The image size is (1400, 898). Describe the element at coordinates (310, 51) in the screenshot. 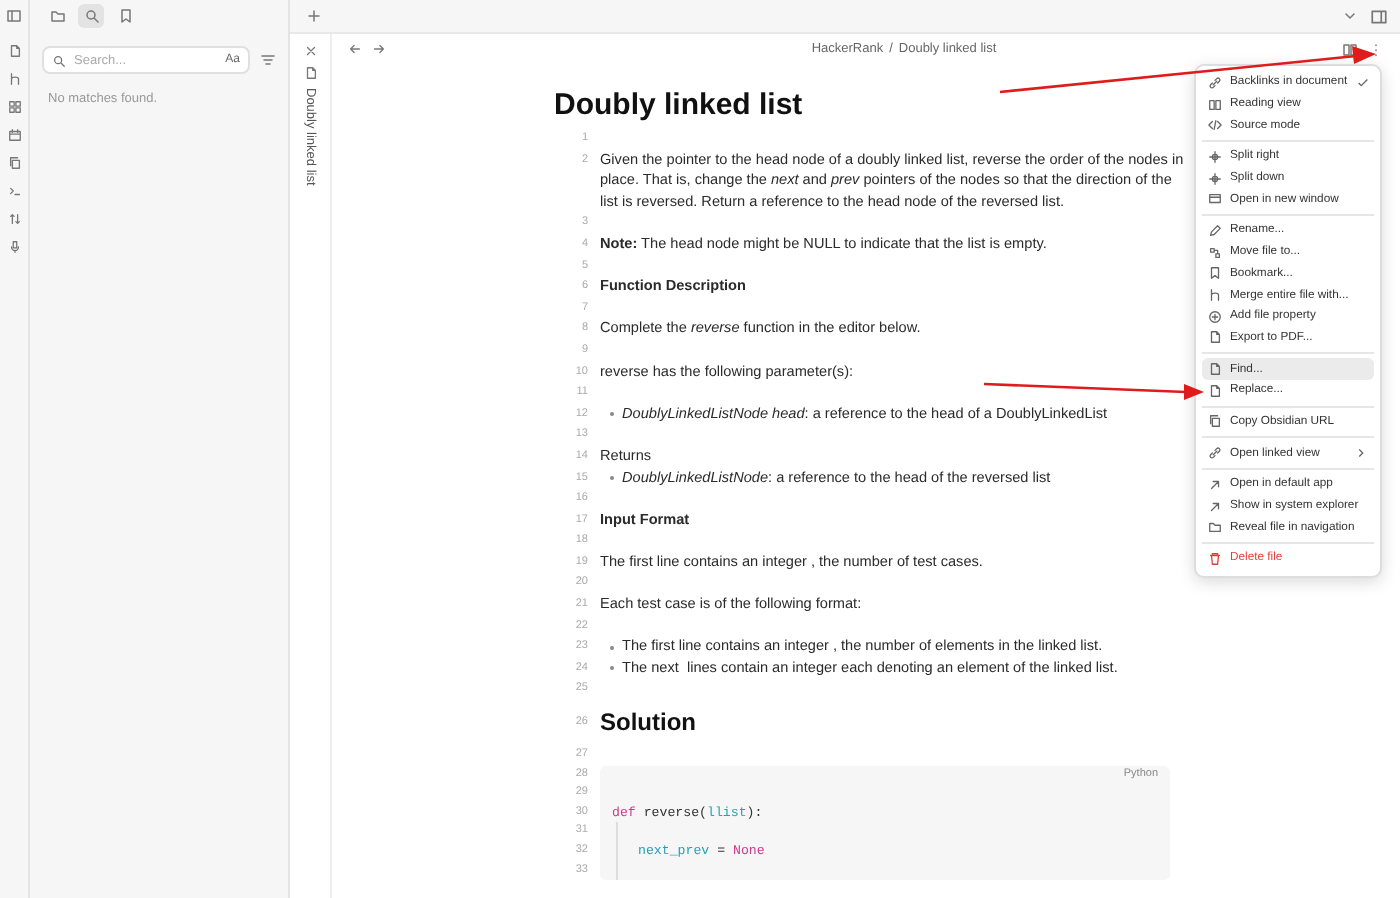

I see `close-icon` at that location.